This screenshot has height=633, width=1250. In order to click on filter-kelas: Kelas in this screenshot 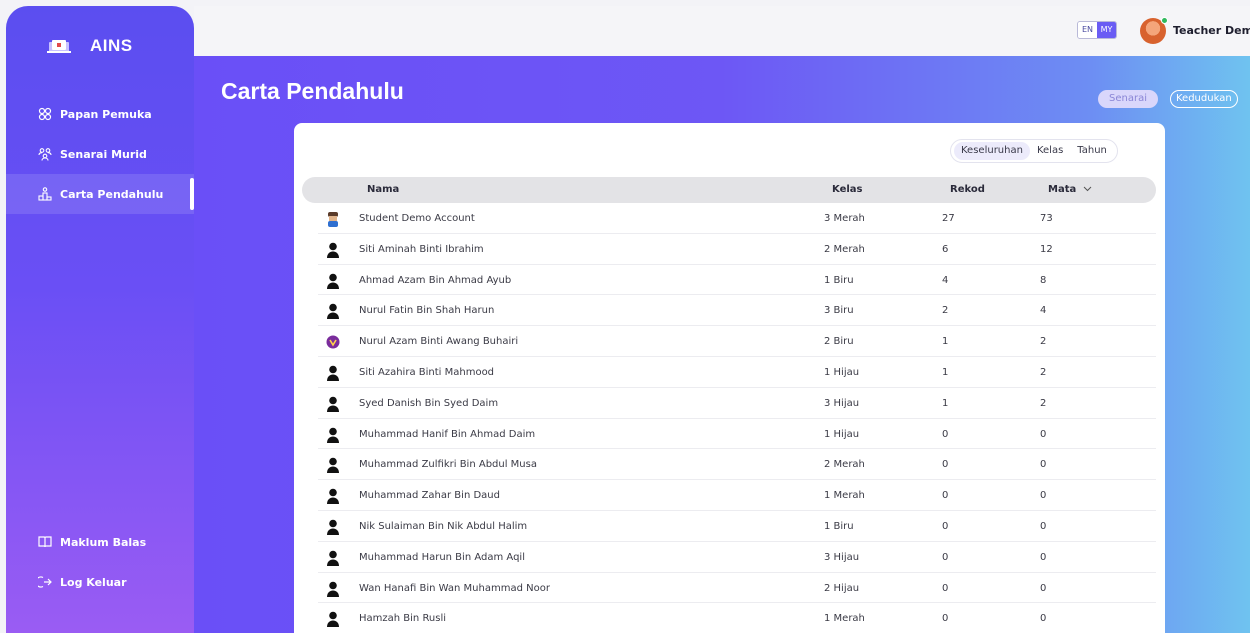, I will do `click(1050, 151)`.